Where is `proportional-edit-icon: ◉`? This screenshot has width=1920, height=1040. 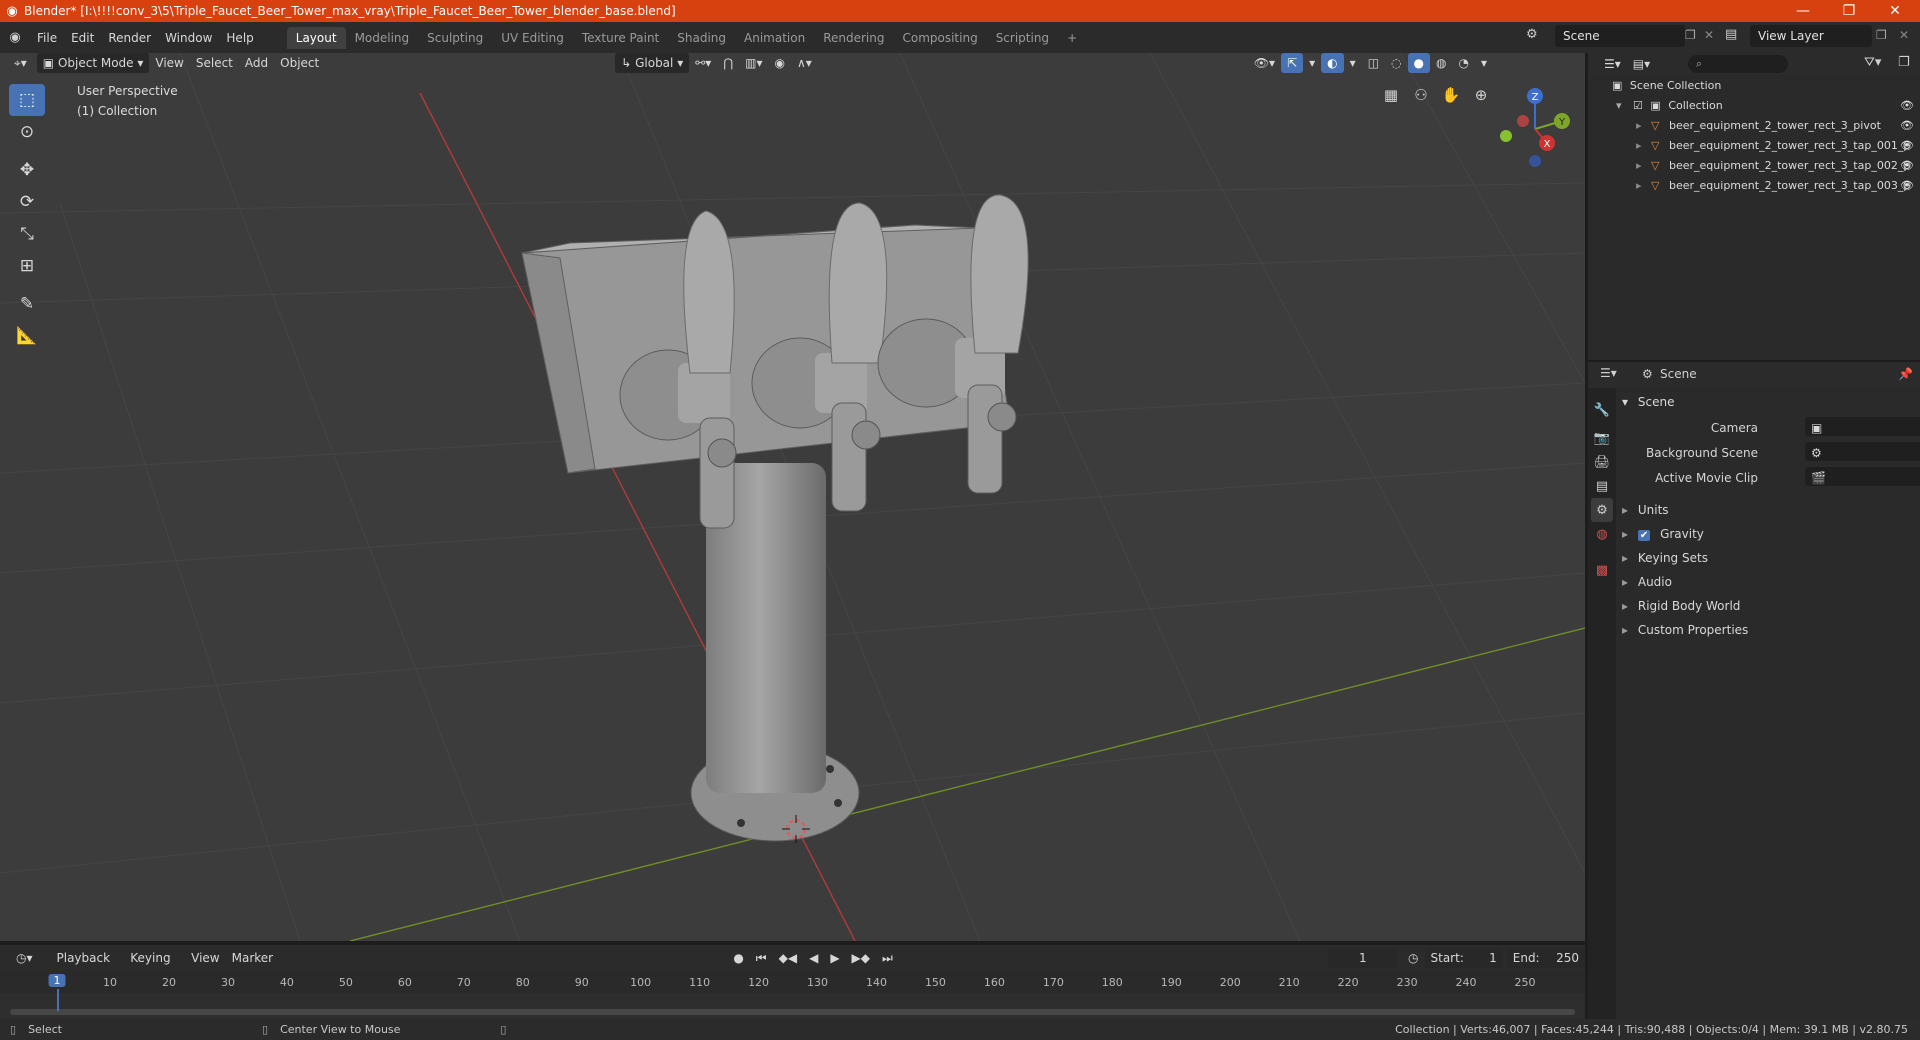
proportional-edit-icon: ◉ is located at coordinates (780, 63).